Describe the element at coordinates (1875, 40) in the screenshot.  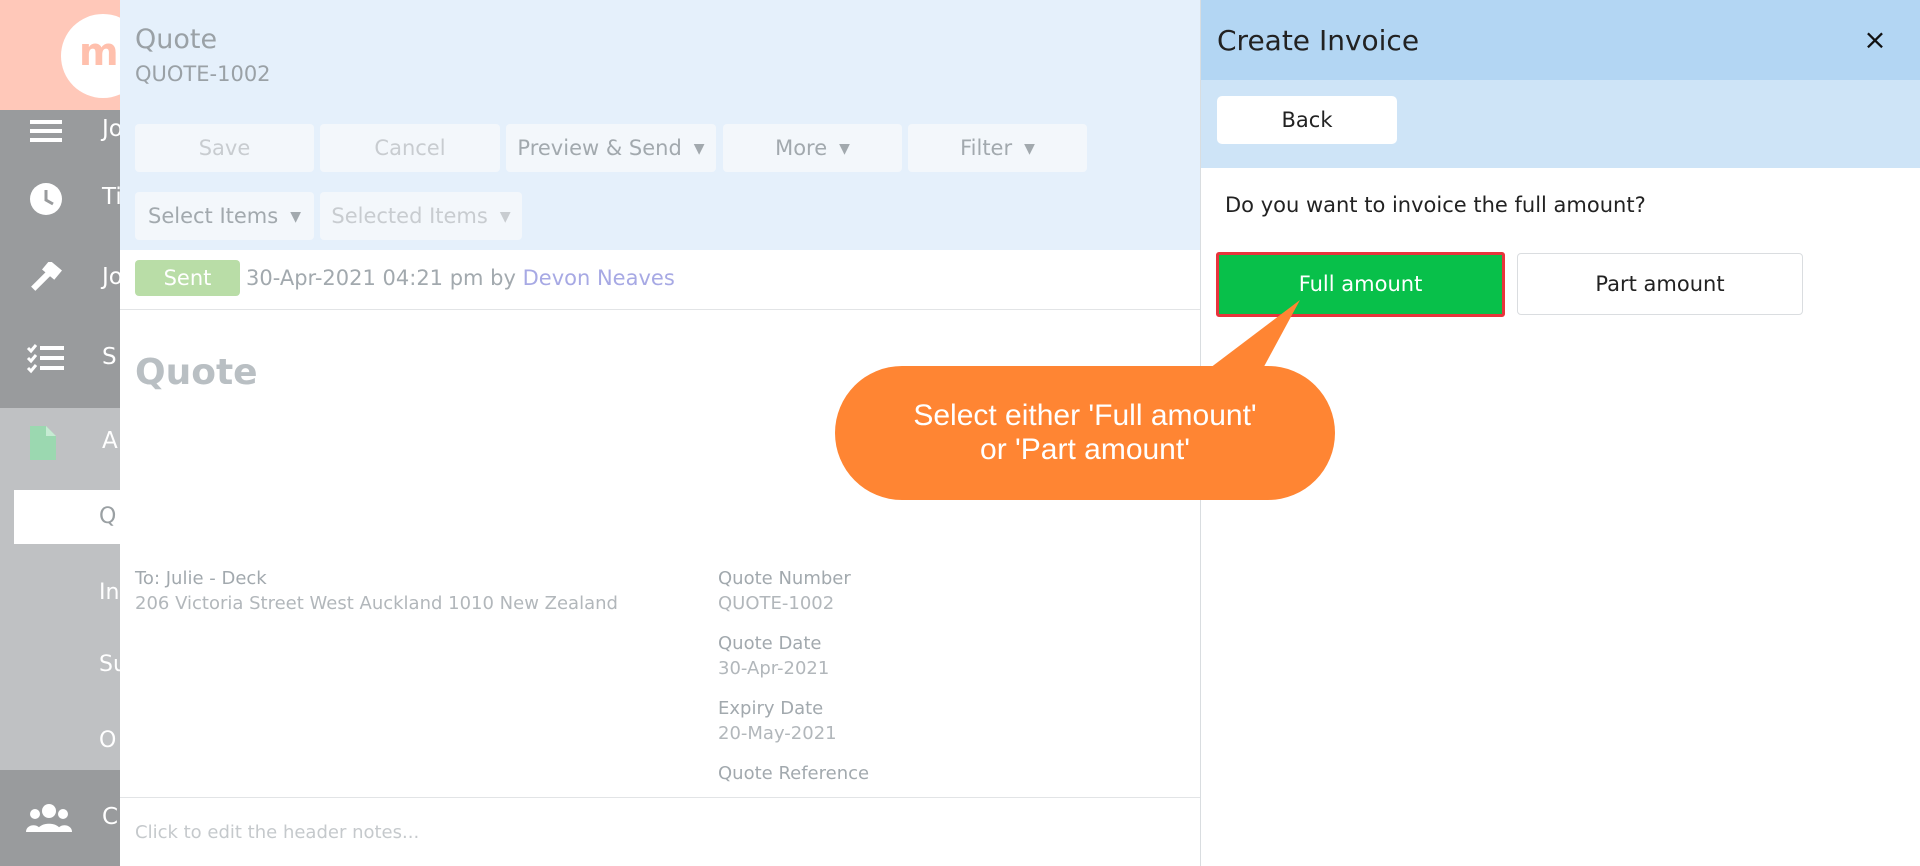
I see `close-icon: ×` at that location.